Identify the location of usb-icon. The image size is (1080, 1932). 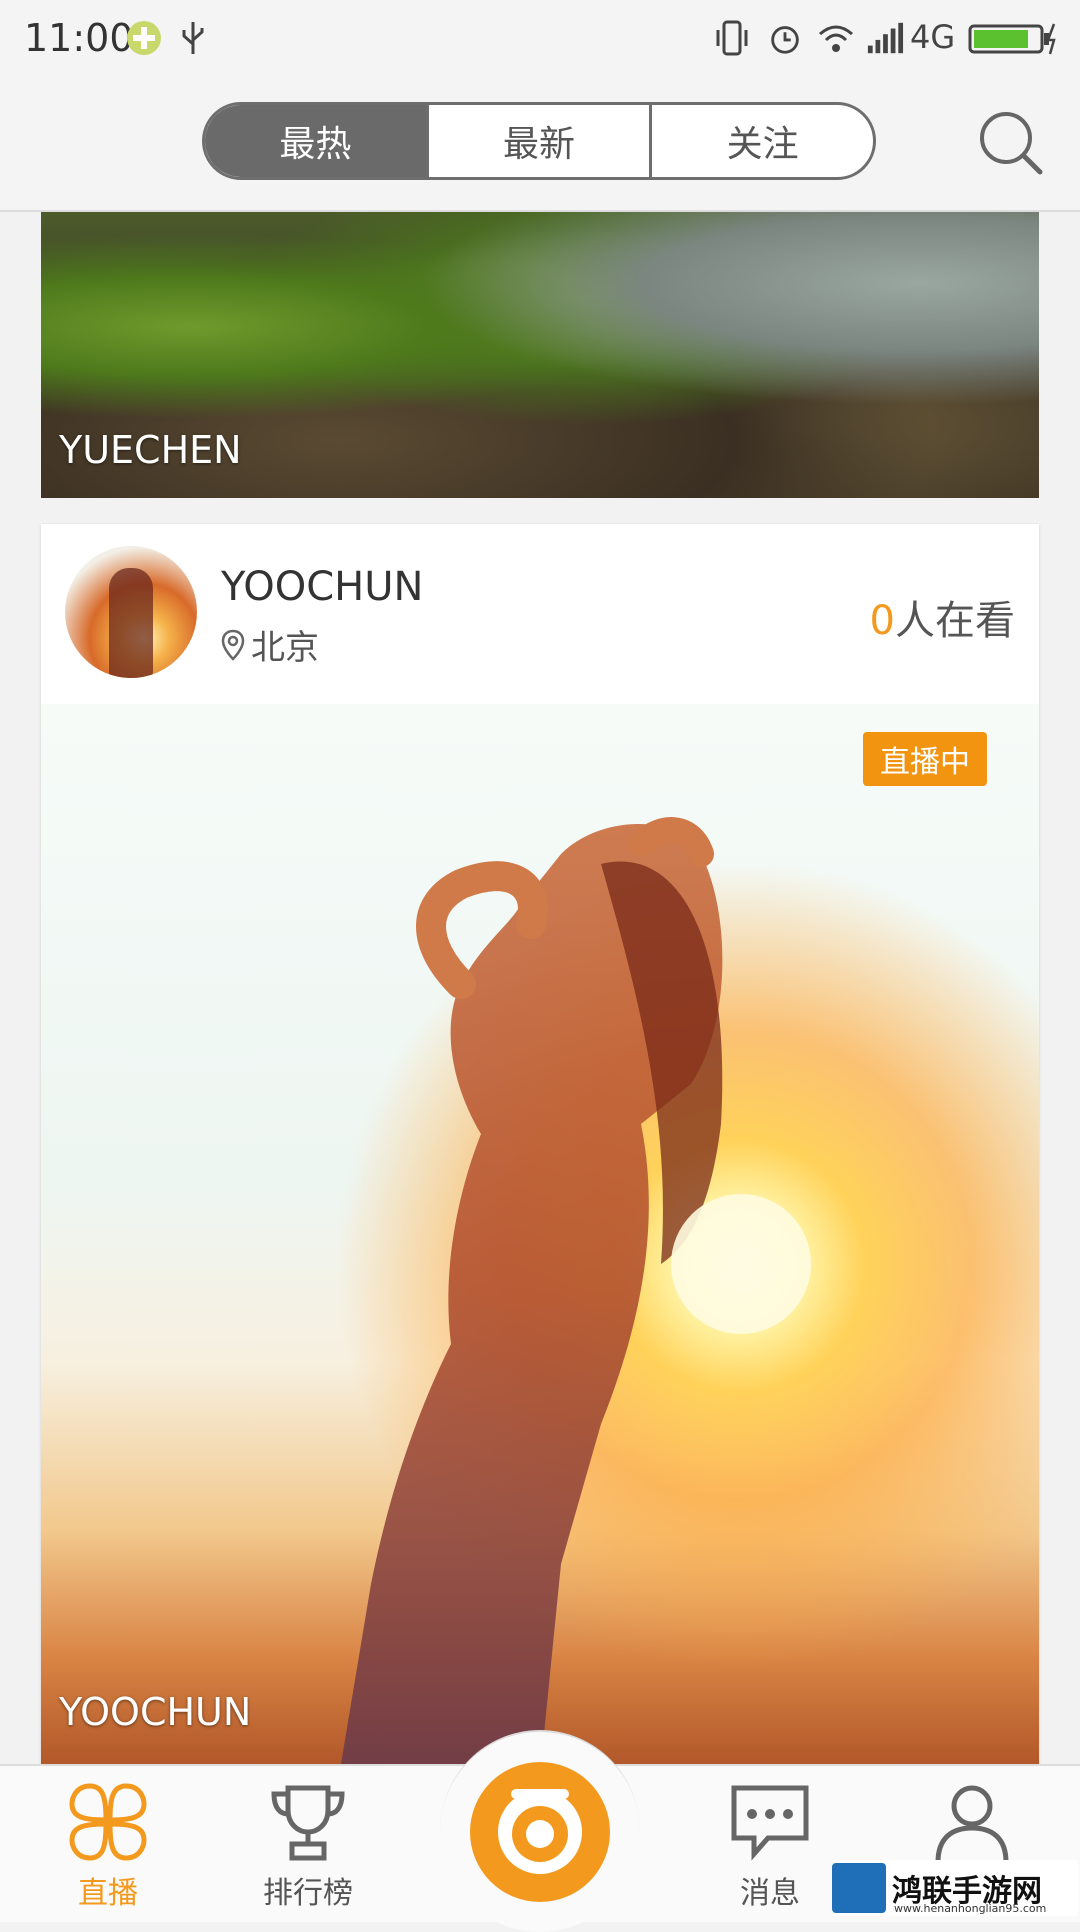
(193, 38).